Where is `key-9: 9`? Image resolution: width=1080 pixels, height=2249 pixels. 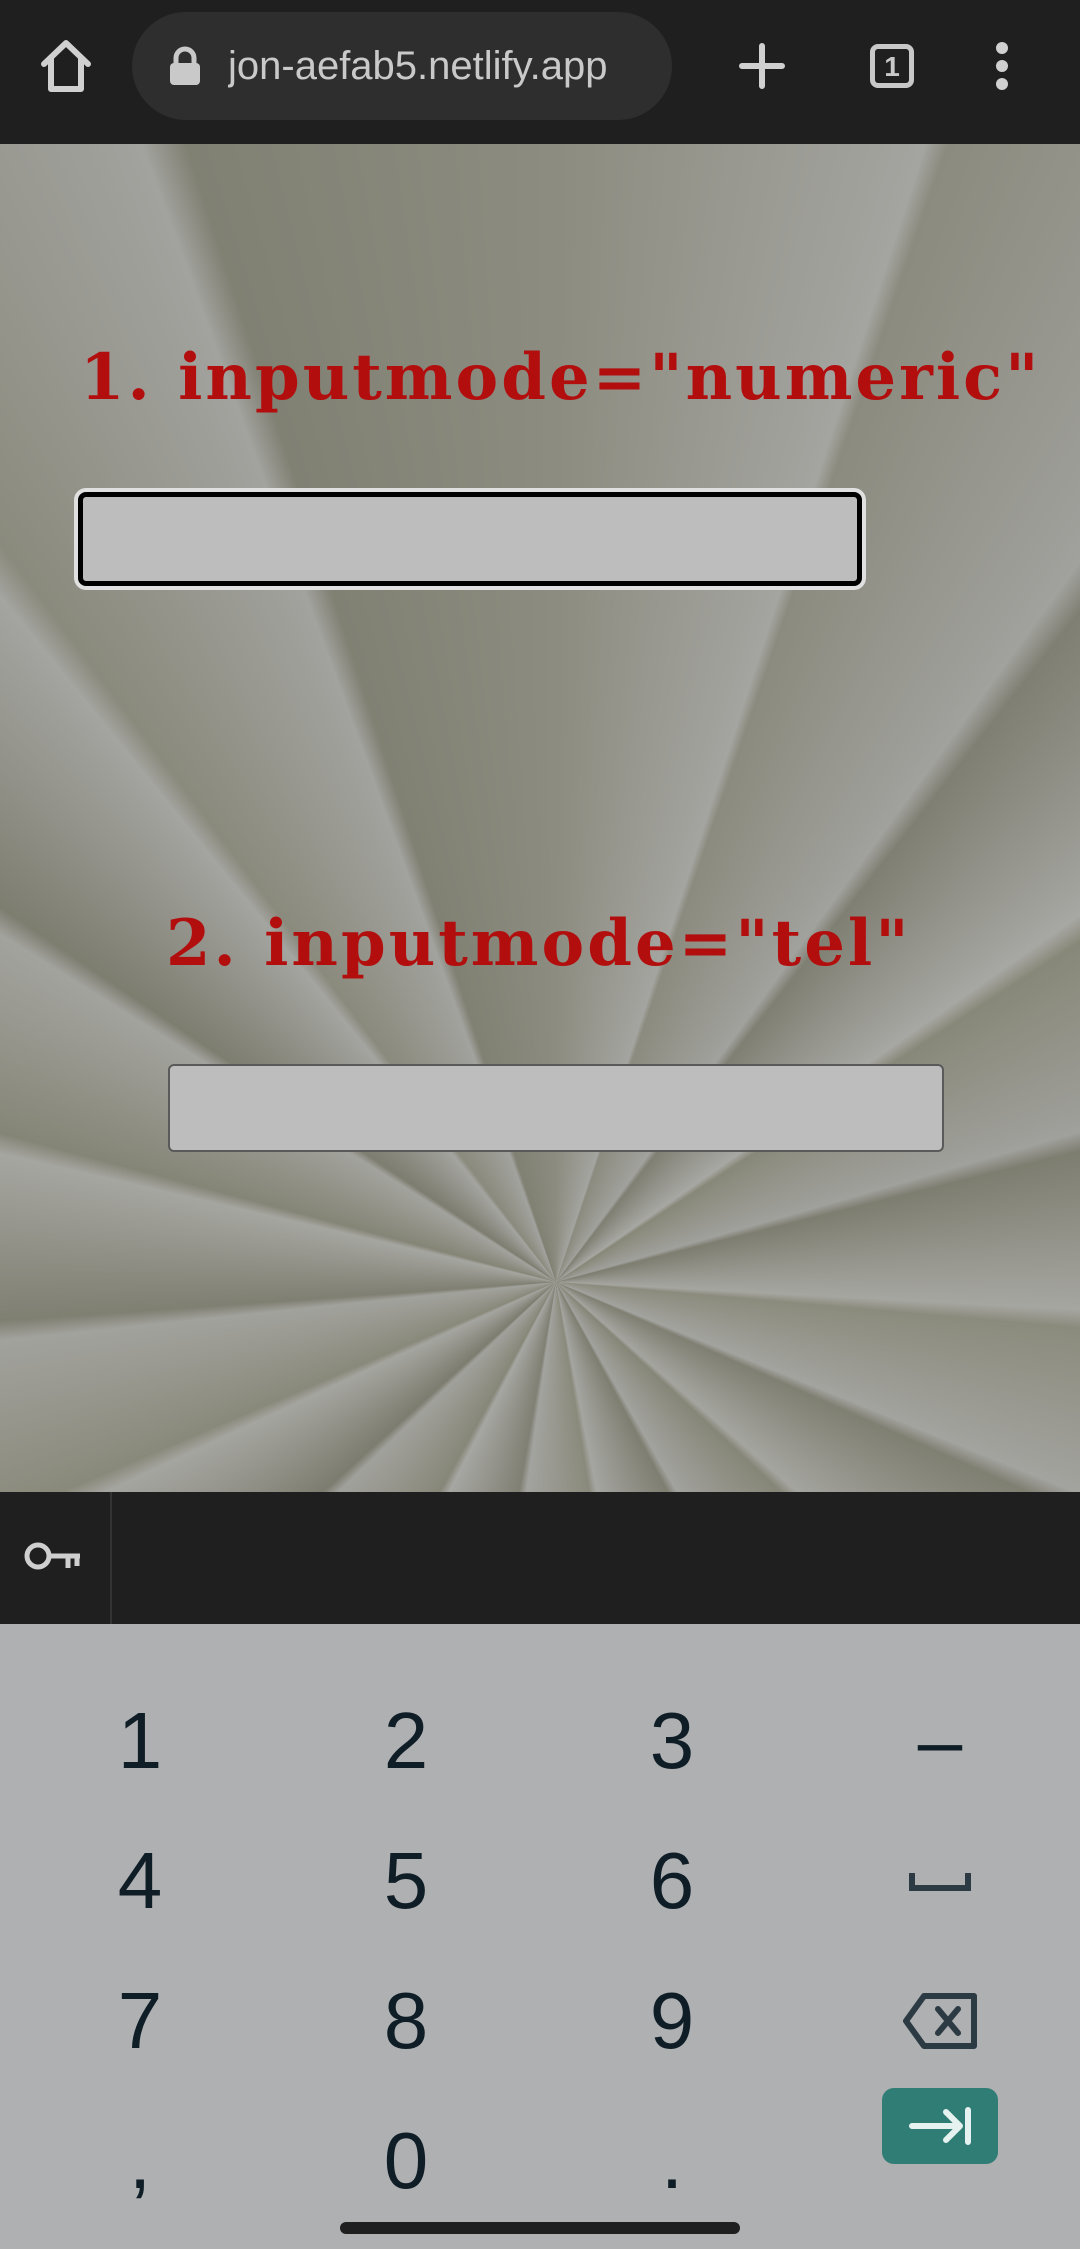
key-9: 9 is located at coordinates (672, 2021).